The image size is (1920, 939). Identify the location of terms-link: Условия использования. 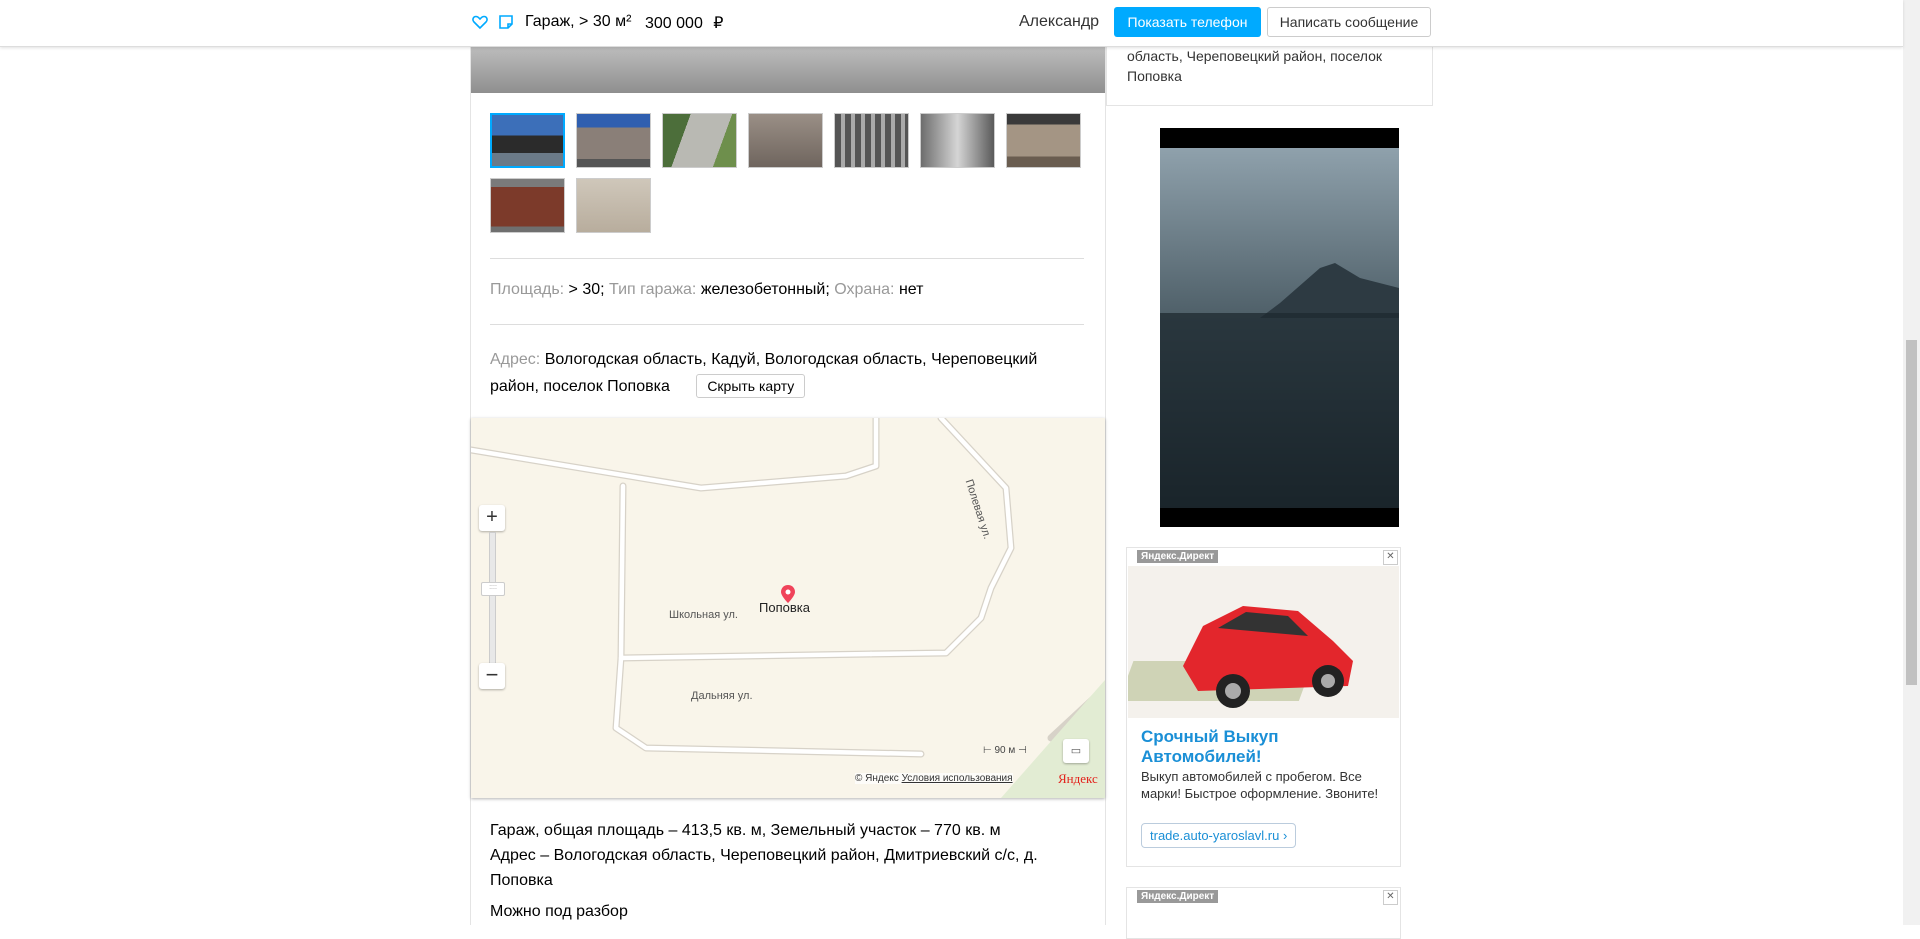
(957, 778).